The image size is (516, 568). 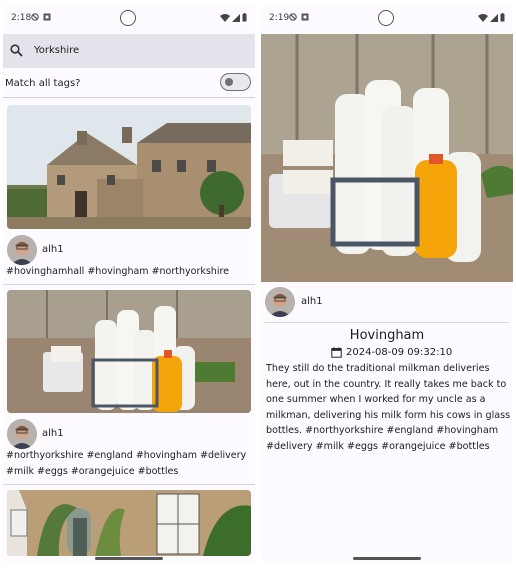 What do you see at coordinates (235, 82) in the screenshot?
I see `match-tags-toggle` at bounding box center [235, 82].